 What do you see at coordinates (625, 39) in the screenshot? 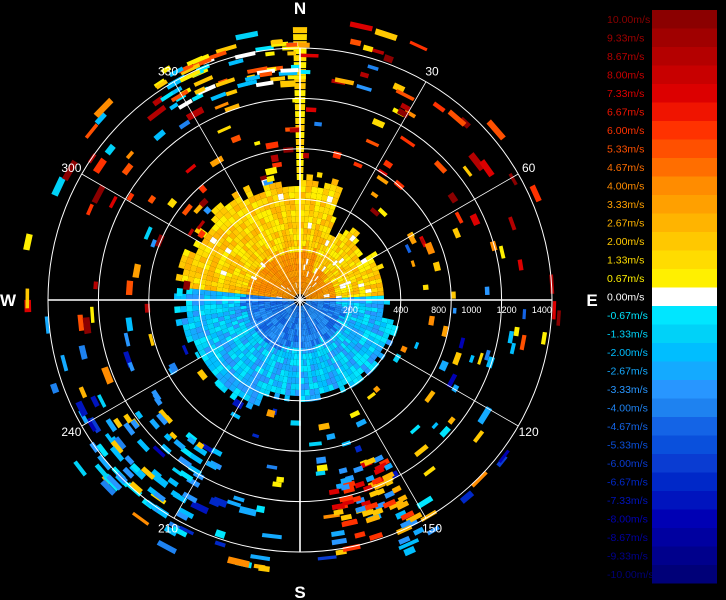
I see `legend-label: 9.33m/s` at bounding box center [625, 39].